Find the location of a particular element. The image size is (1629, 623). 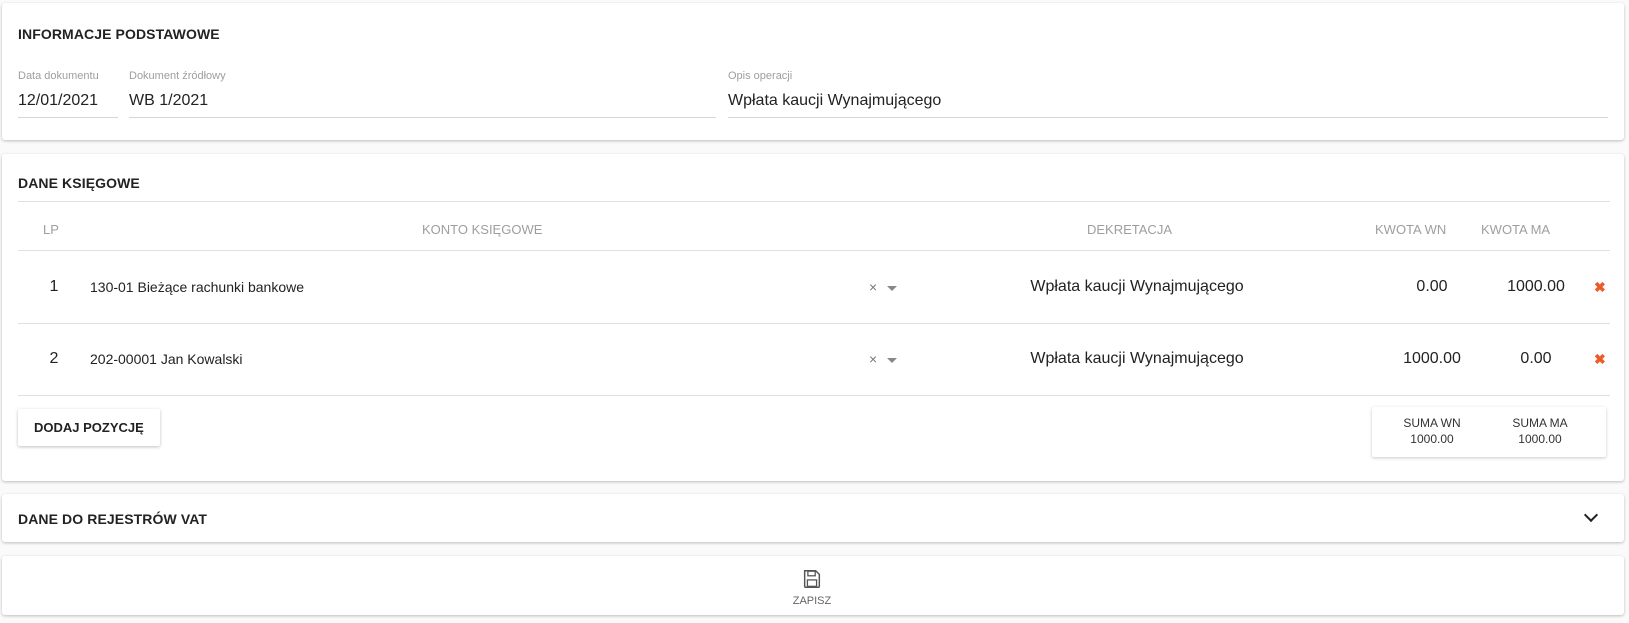

save-card: ZAPISZ is located at coordinates (813, 585).